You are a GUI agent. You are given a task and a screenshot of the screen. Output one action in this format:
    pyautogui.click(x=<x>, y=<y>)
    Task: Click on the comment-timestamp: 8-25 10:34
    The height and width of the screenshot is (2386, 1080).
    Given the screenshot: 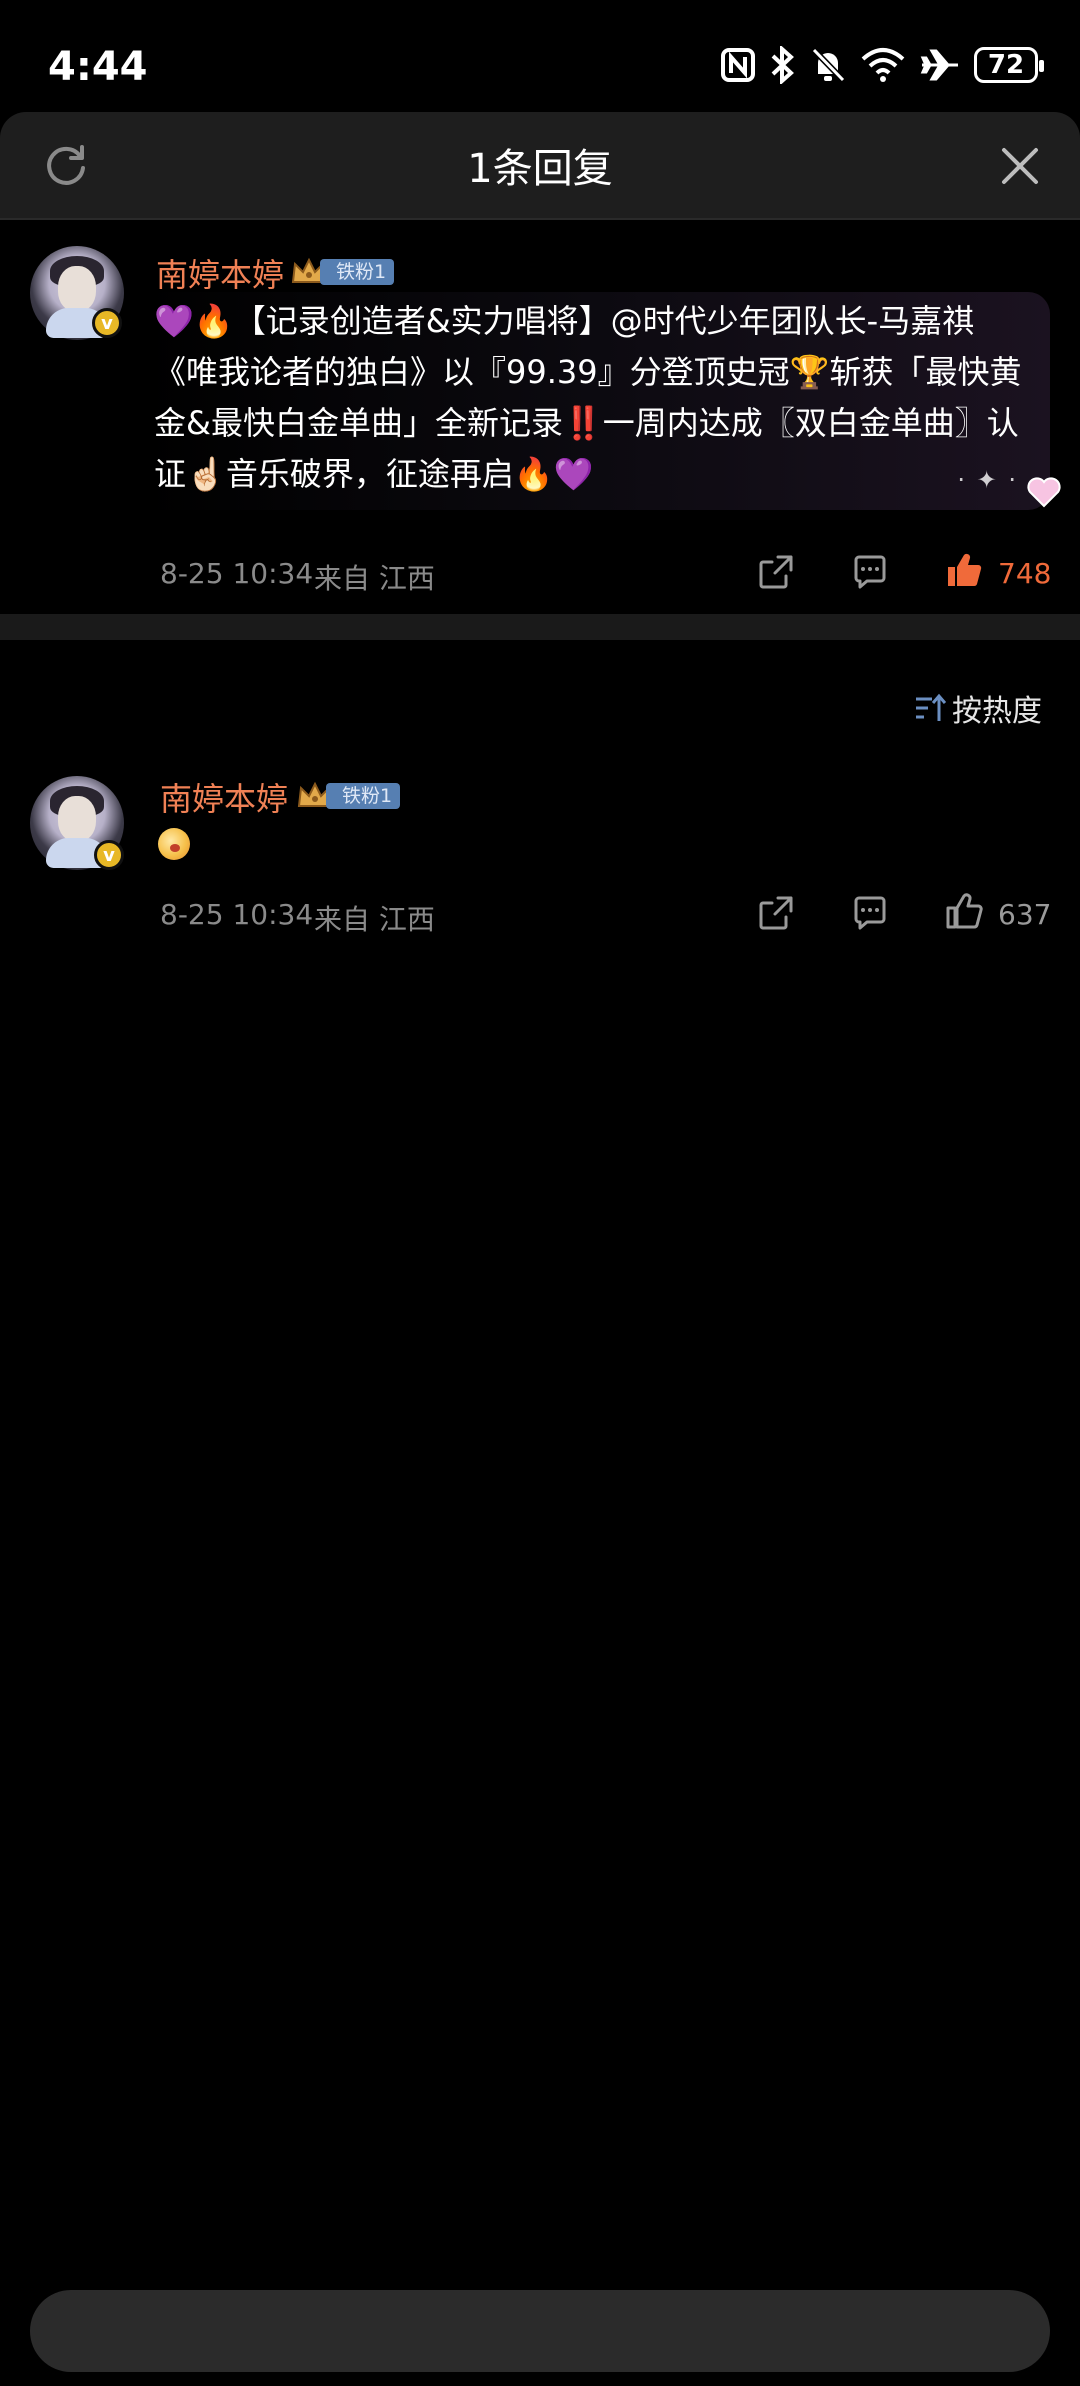 What is the action you would take?
    pyautogui.click(x=237, y=573)
    